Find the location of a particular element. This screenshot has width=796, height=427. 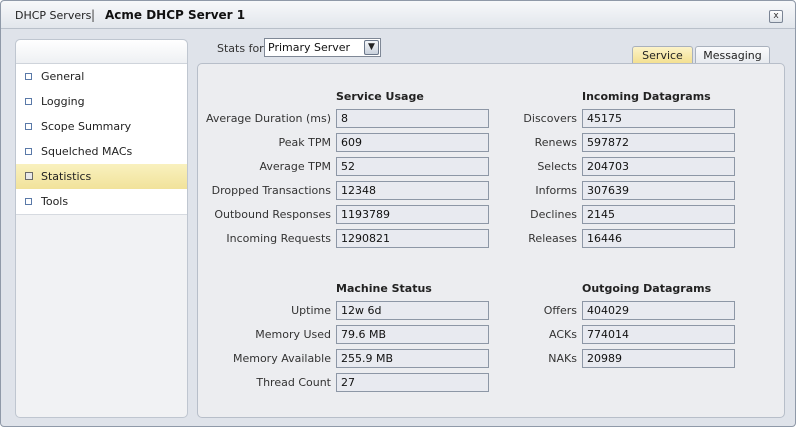

breadcrumb-root: DHCP Servers is located at coordinates (53, 15).